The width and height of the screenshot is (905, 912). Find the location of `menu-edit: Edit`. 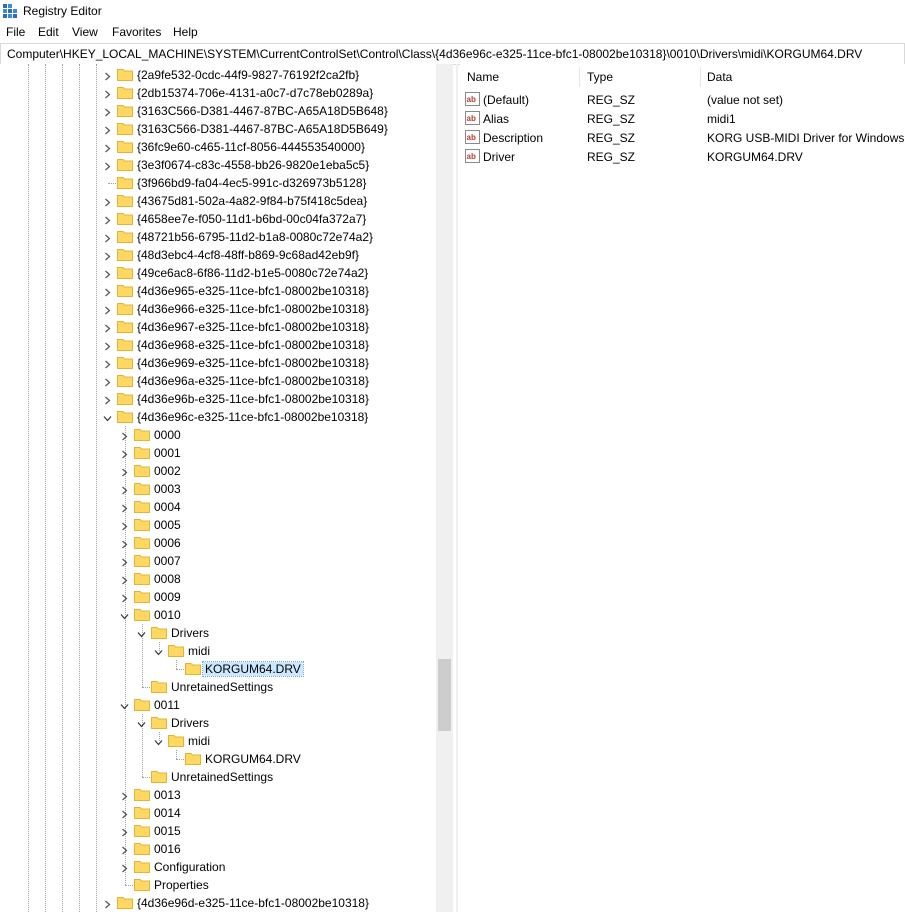

menu-edit: Edit is located at coordinates (48, 32).